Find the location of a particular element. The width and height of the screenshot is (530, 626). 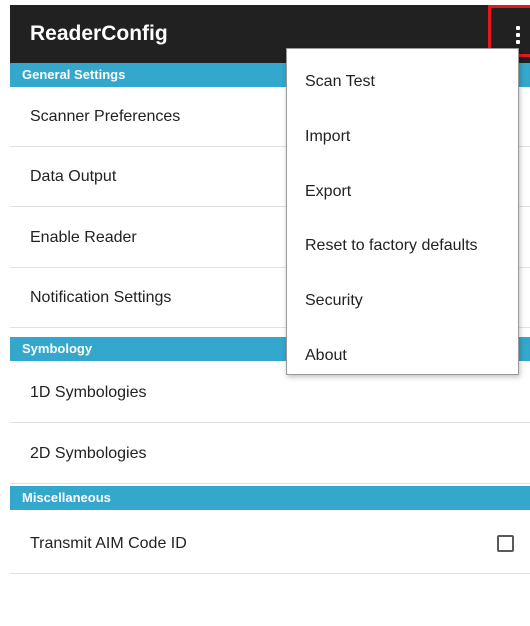

section-header-miscellaneous: Miscellaneous is located at coordinates (270, 498).